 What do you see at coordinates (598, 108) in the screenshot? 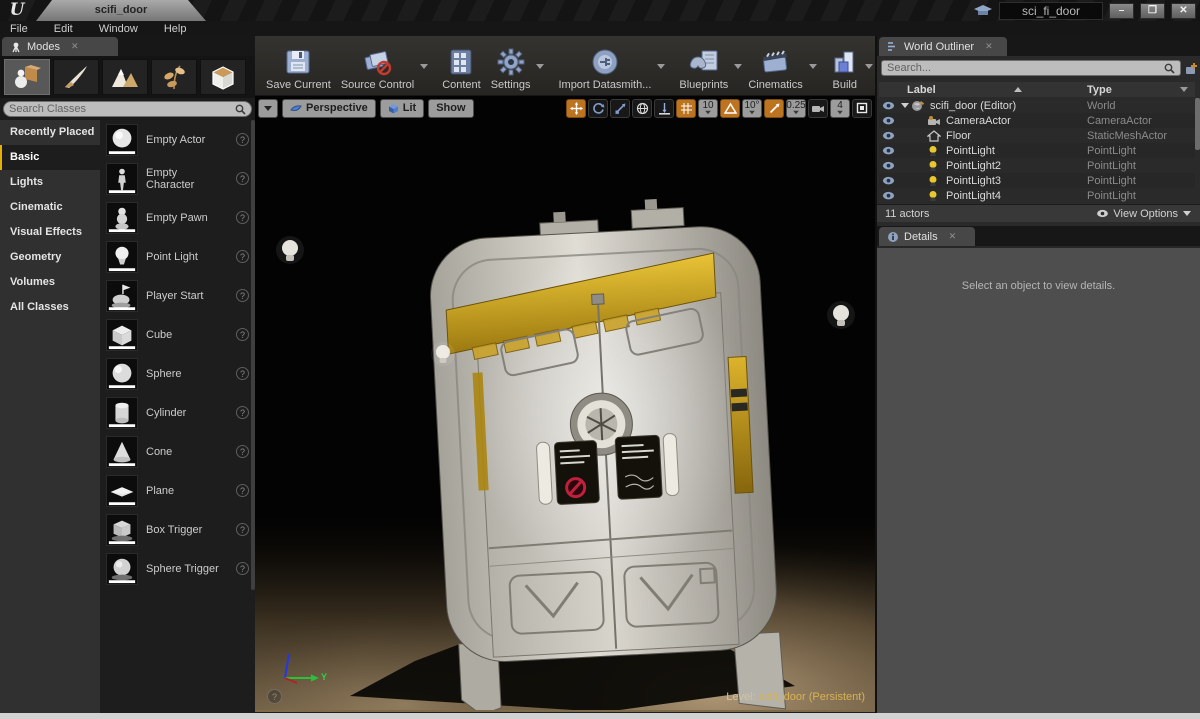
I see `rotate-tool-button` at bounding box center [598, 108].